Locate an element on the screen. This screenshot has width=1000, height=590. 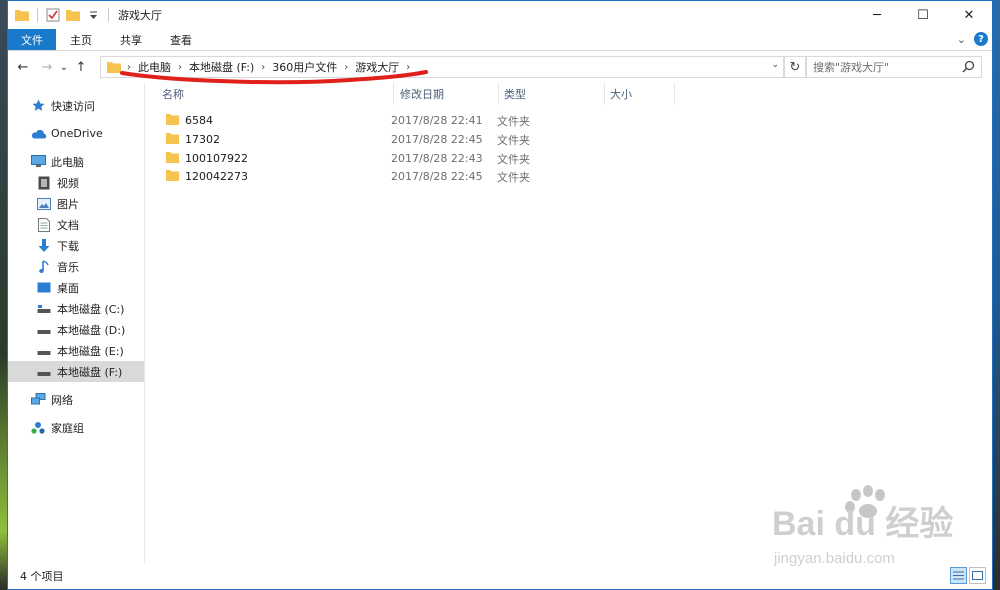
search-icon is located at coordinates (968, 68).